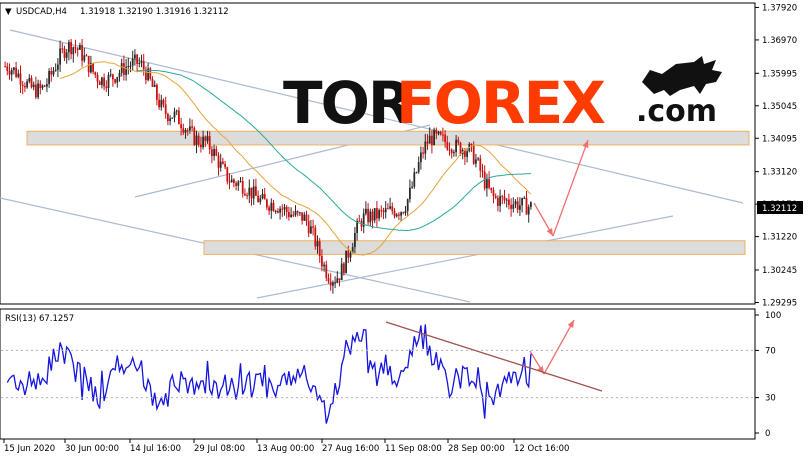  I want to click on time-tick-label: 28 Sep 00:00, so click(476, 449).